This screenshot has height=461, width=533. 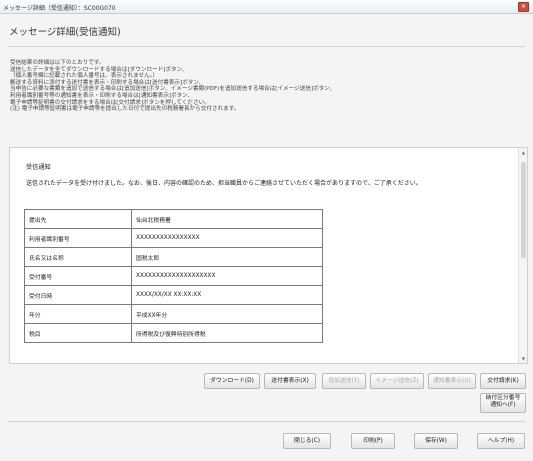 What do you see at coordinates (503, 381) in the screenshot?
I see `issue-request-button: 交付請求(K)` at bounding box center [503, 381].